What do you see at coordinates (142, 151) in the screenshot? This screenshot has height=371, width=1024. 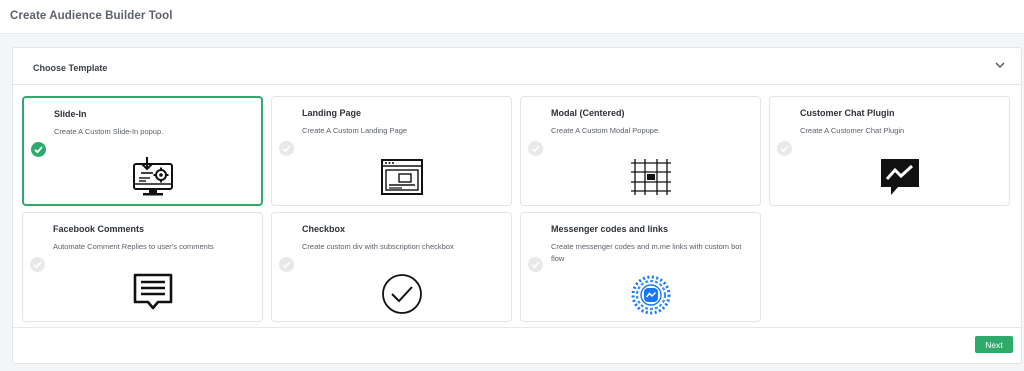 I see `template-card-slide-in: Slide-In Create A Custom Slide-In popup.` at bounding box center [142, 151].